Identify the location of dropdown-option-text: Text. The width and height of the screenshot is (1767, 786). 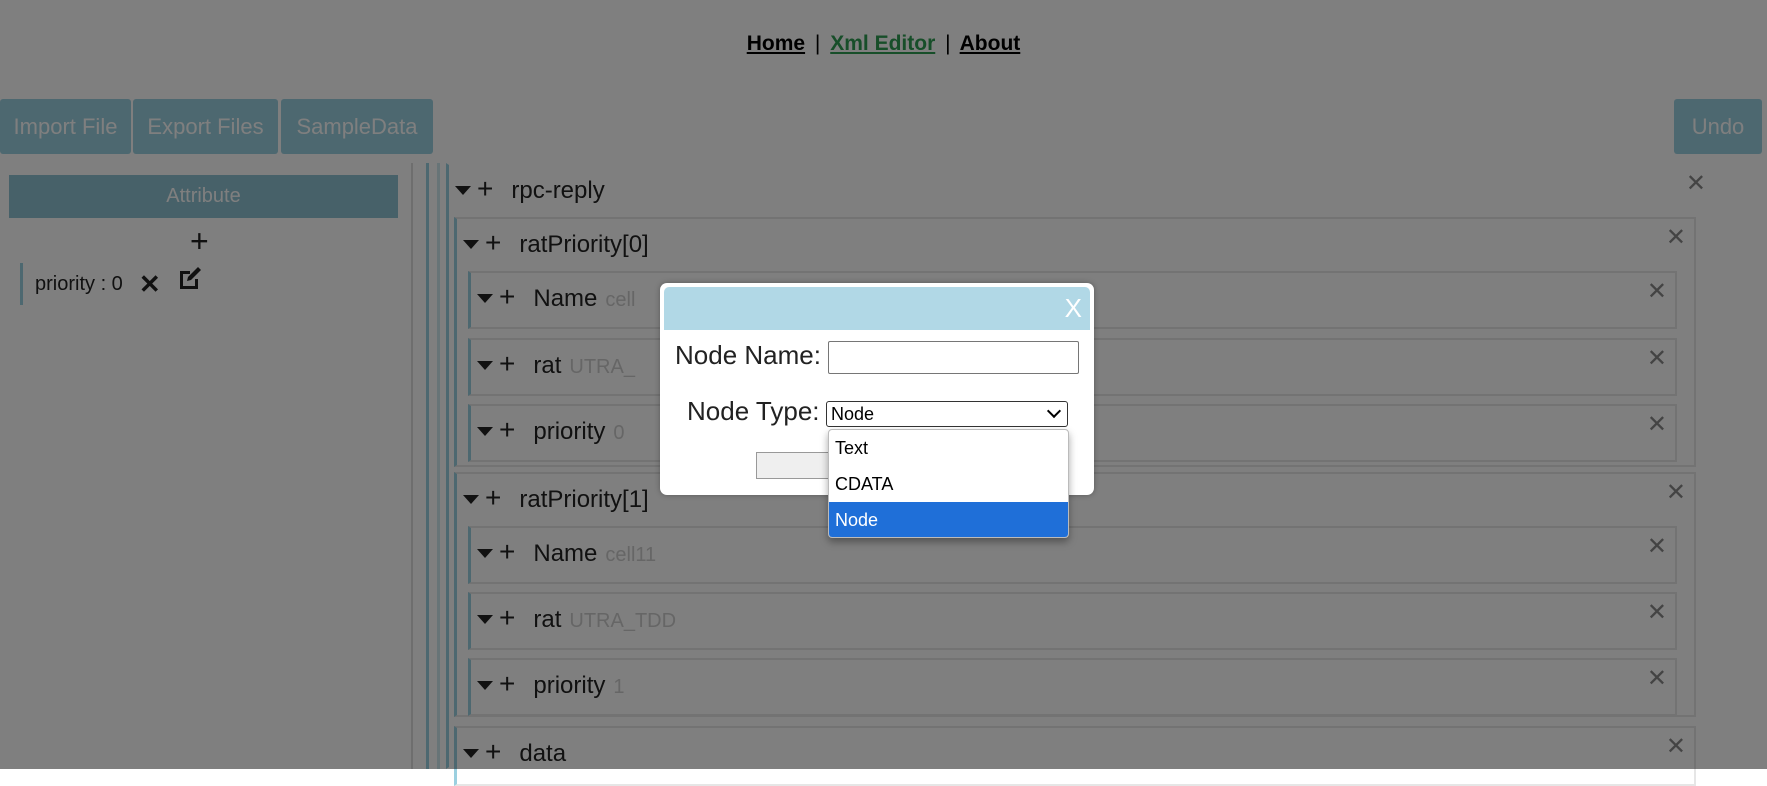
(948, 448).